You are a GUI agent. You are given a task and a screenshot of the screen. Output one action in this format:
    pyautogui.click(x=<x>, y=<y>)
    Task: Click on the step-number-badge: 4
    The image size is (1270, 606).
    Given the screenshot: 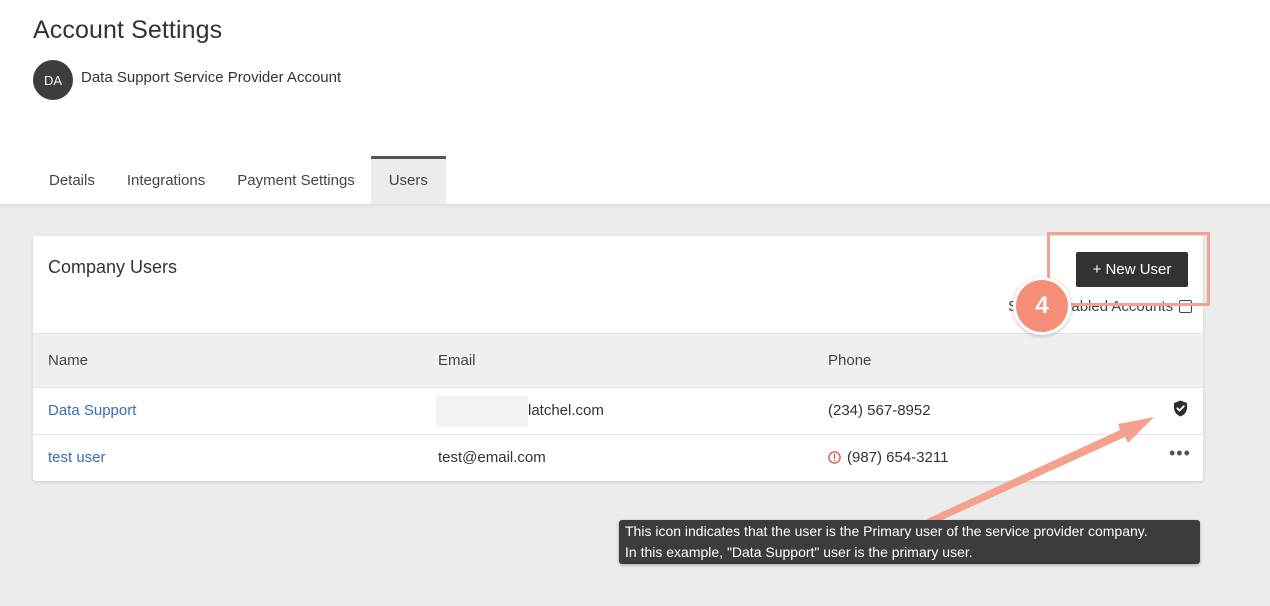 What is the action you would take?
    pyautogui.click(x=1042, y=306)
    